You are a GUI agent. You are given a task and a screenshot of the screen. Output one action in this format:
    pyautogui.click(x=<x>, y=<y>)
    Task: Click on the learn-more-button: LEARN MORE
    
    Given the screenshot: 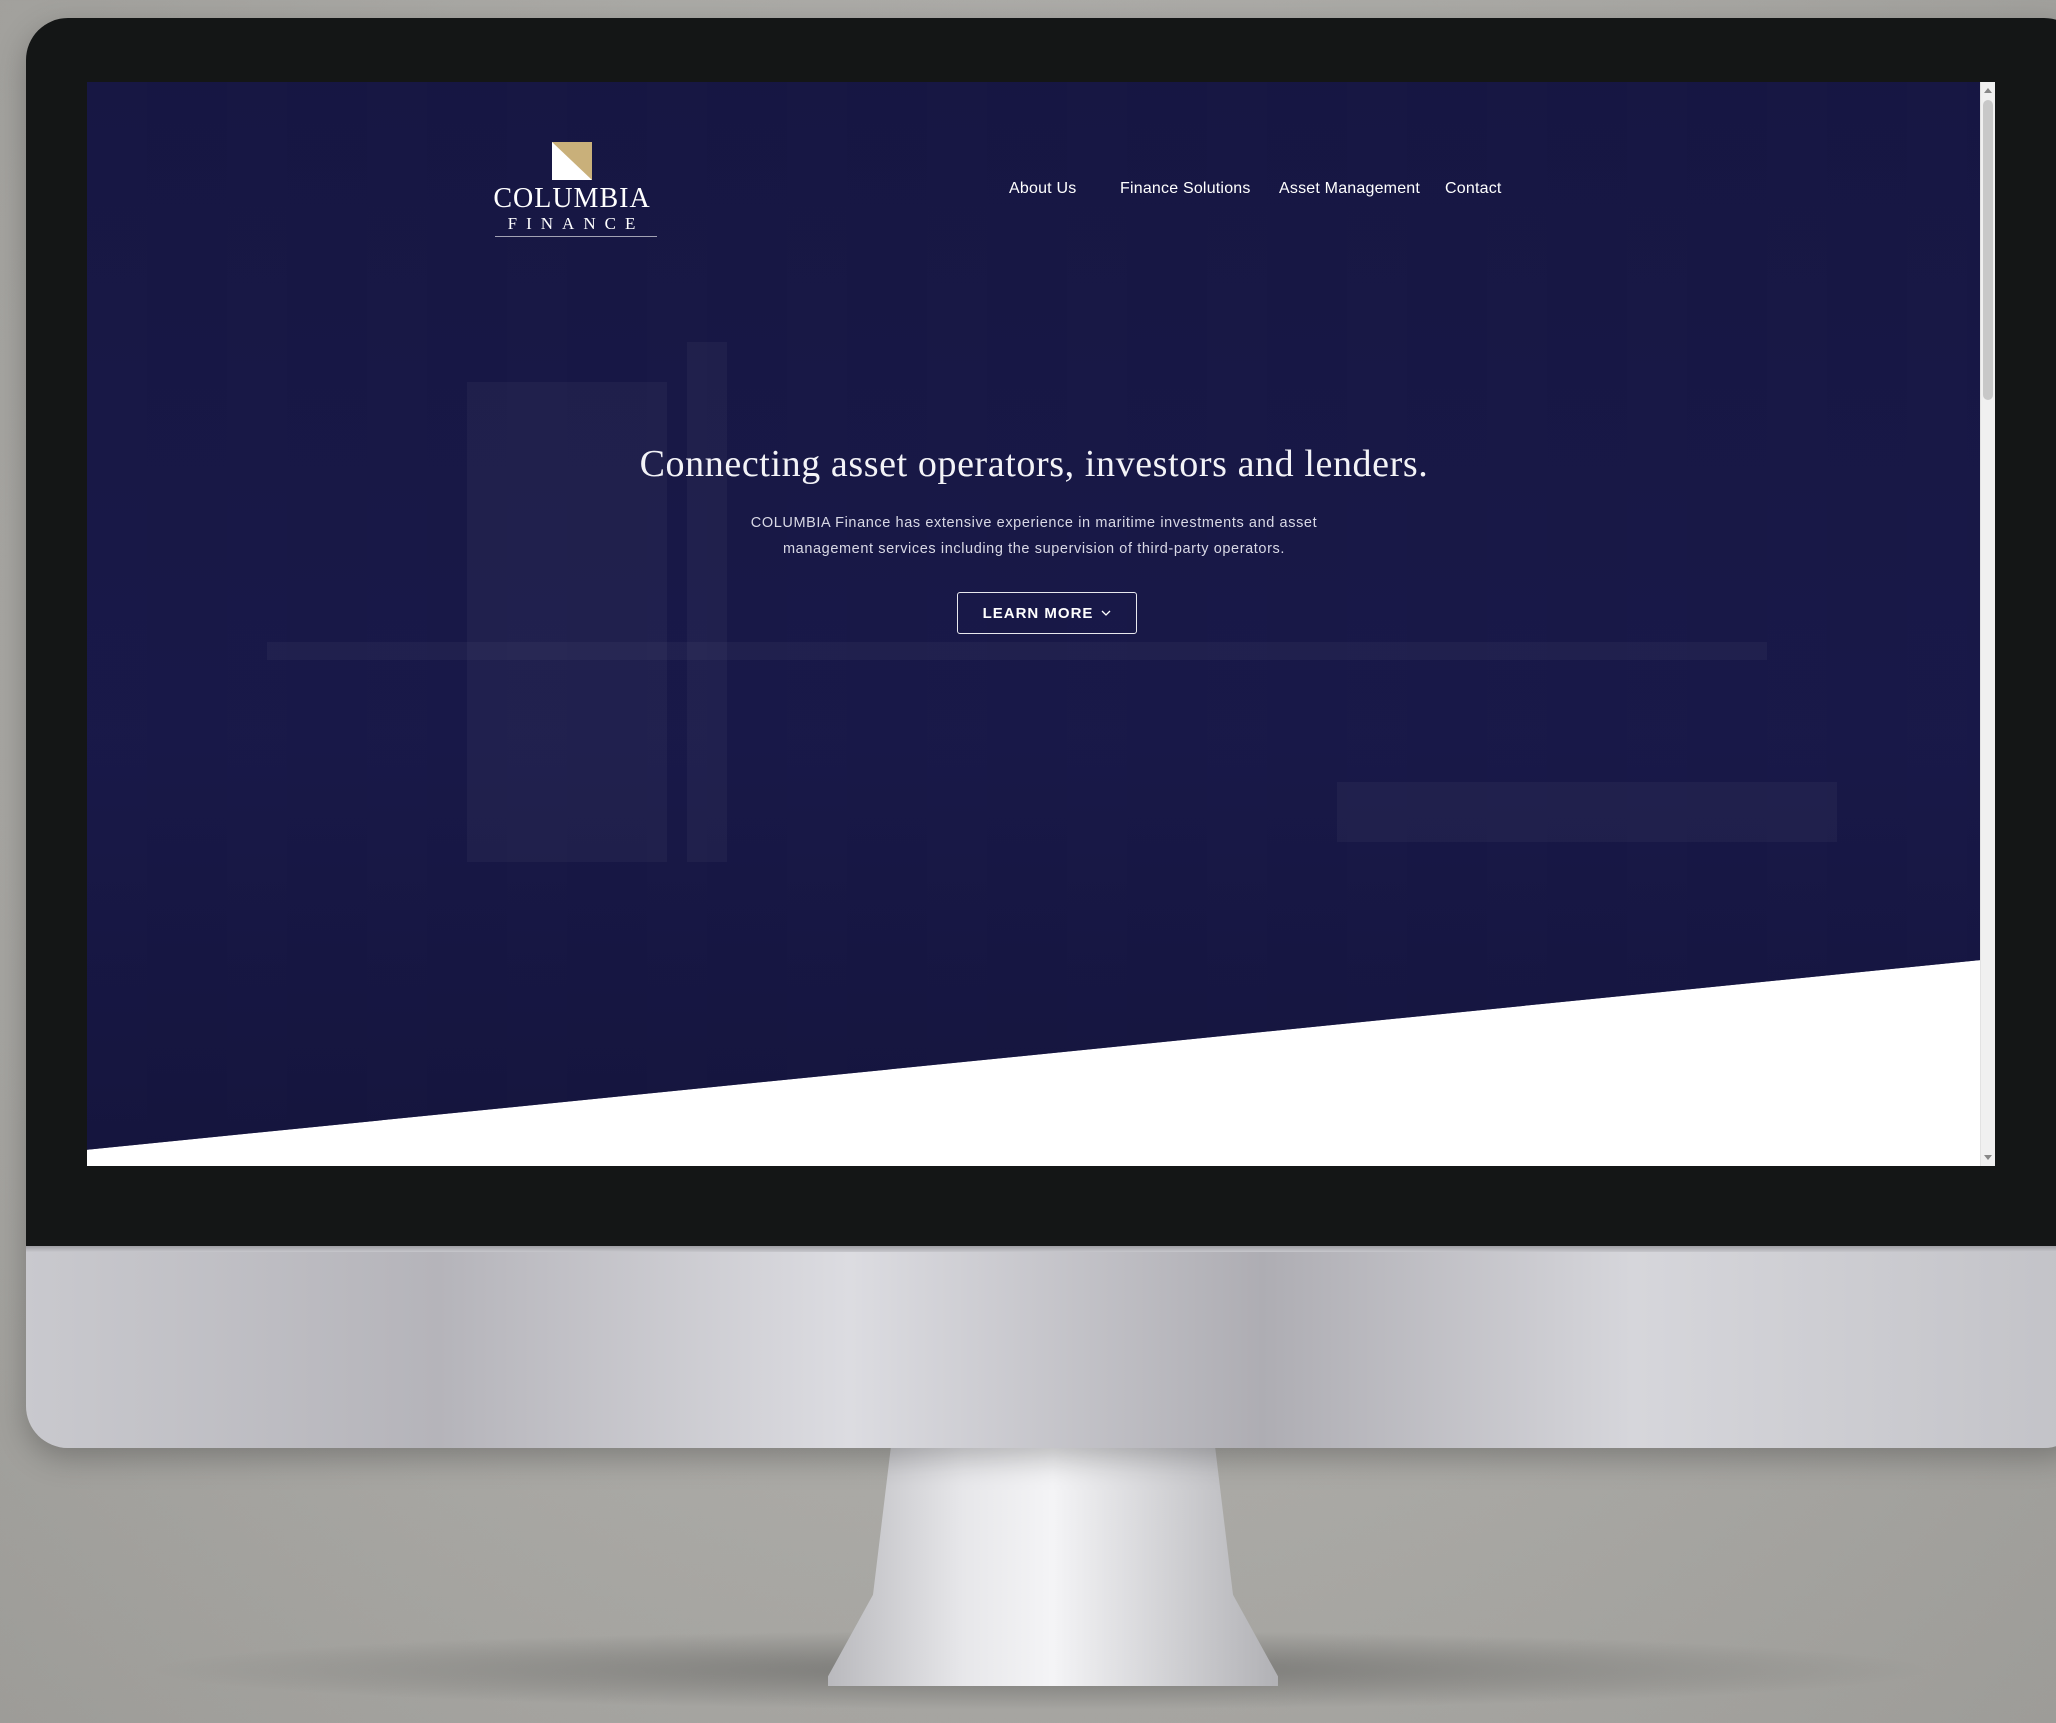 What is the action you would take?
    pyautogui.click(x=1047, y=613)
    